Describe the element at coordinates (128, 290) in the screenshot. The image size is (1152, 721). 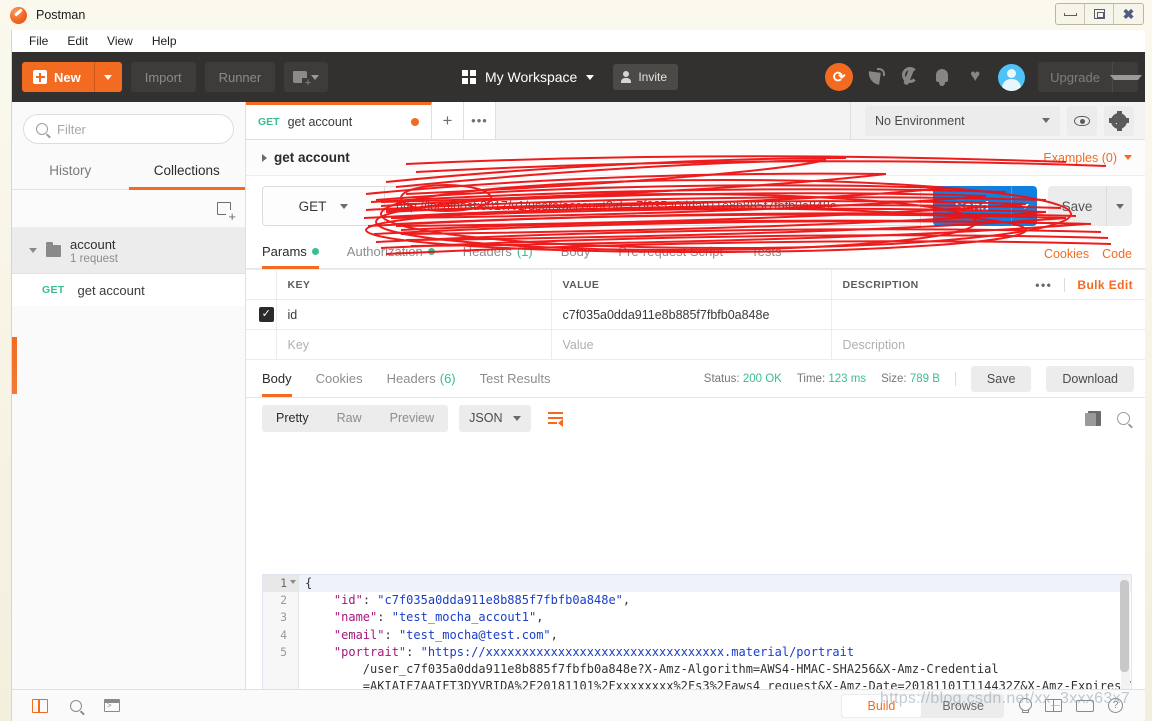
I see `list-item: GET get account` at that location.